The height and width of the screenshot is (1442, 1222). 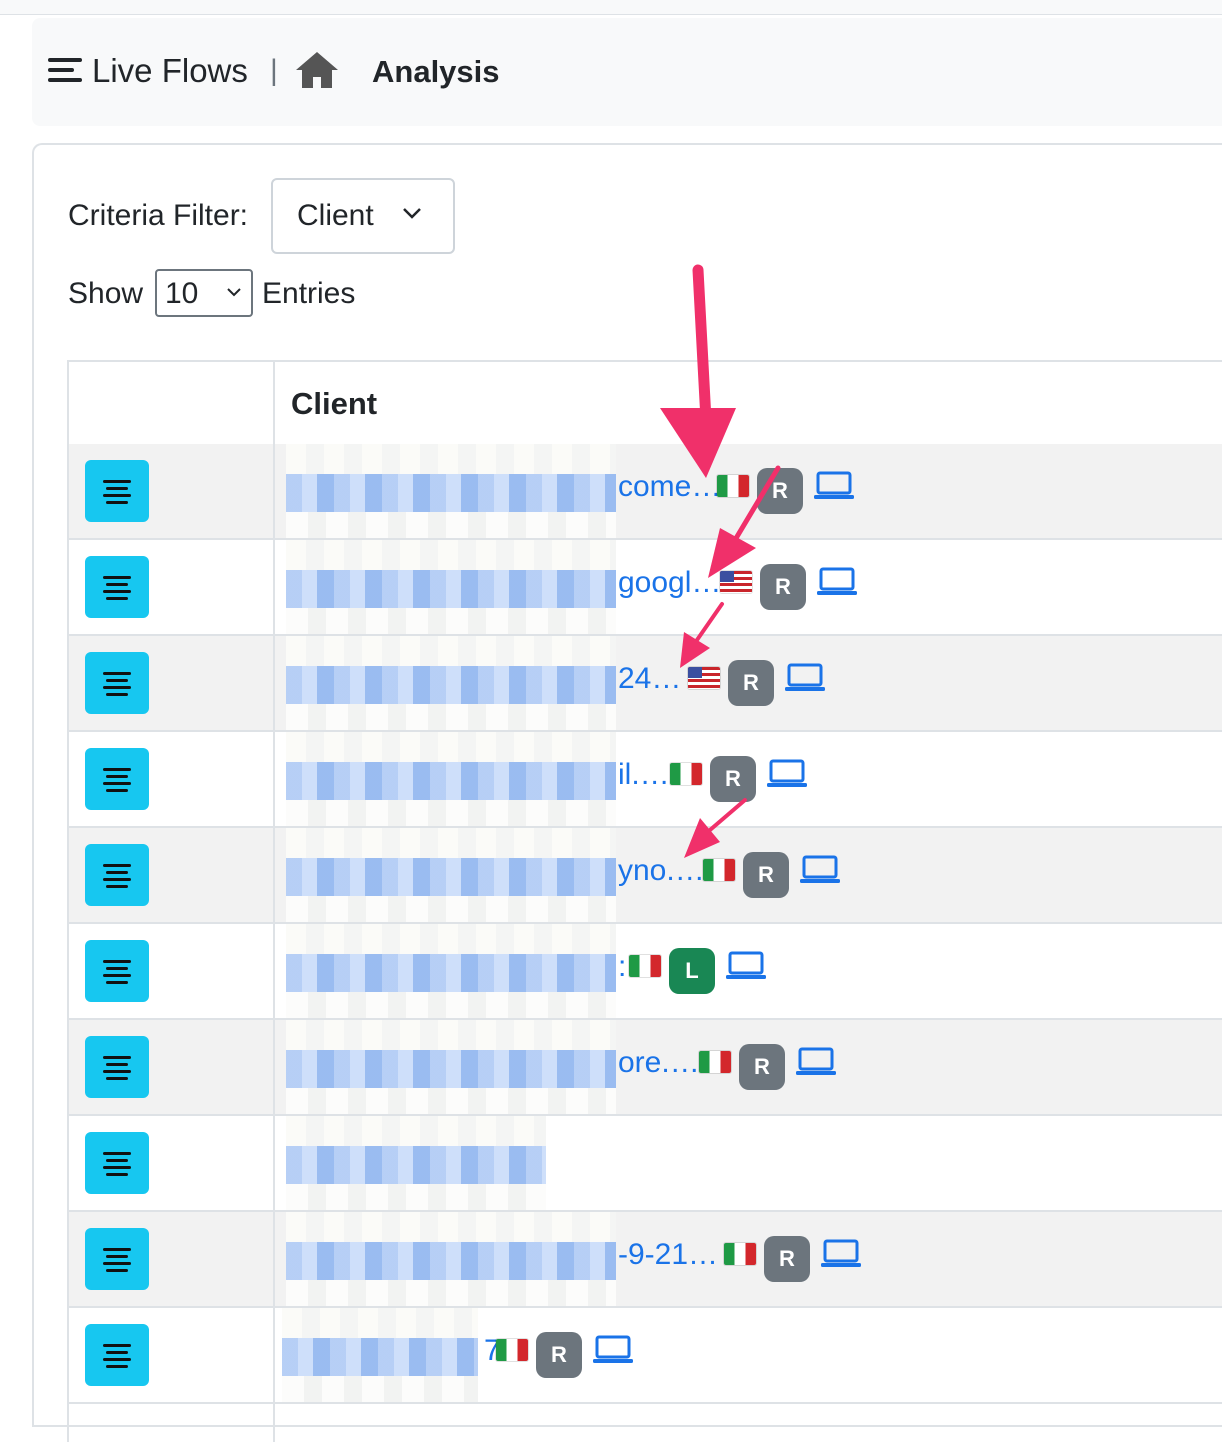 I want to click on entries-per-page-value: 10, so click(x=182, y=293).